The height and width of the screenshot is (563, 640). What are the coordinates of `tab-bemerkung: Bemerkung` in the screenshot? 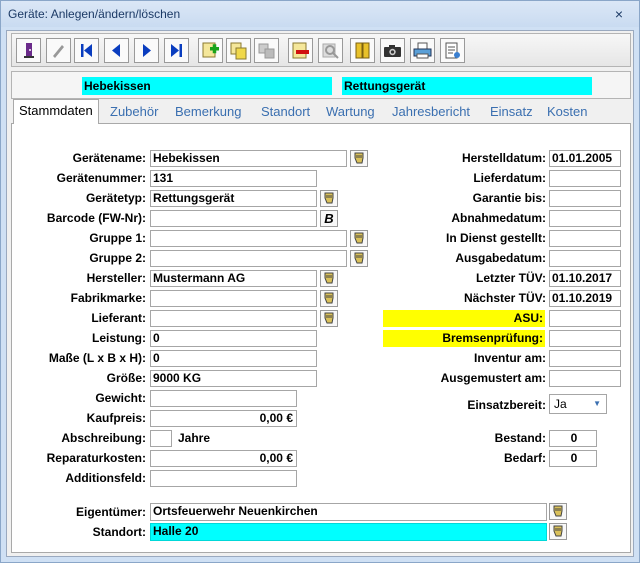 It's located at (208, 112).